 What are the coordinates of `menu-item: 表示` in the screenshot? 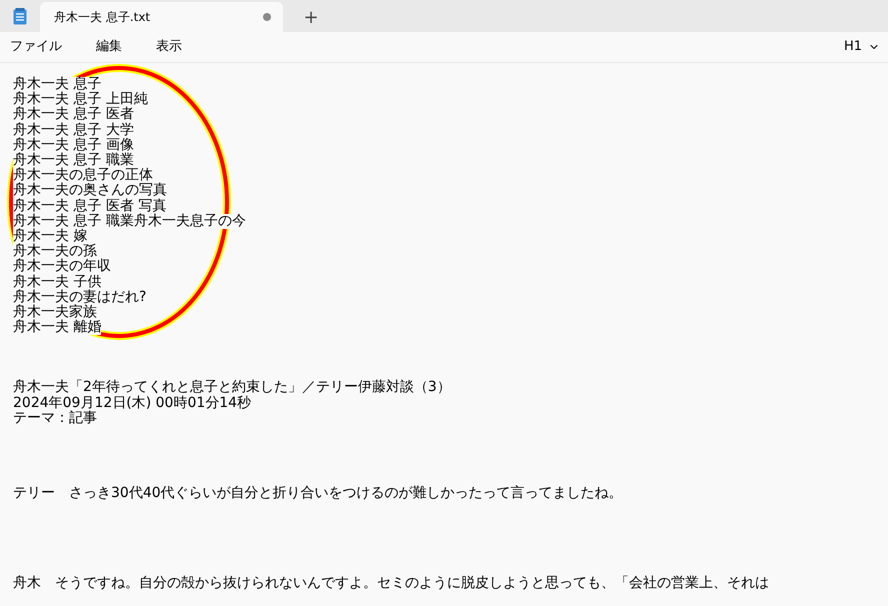 It's located at (169, 47).